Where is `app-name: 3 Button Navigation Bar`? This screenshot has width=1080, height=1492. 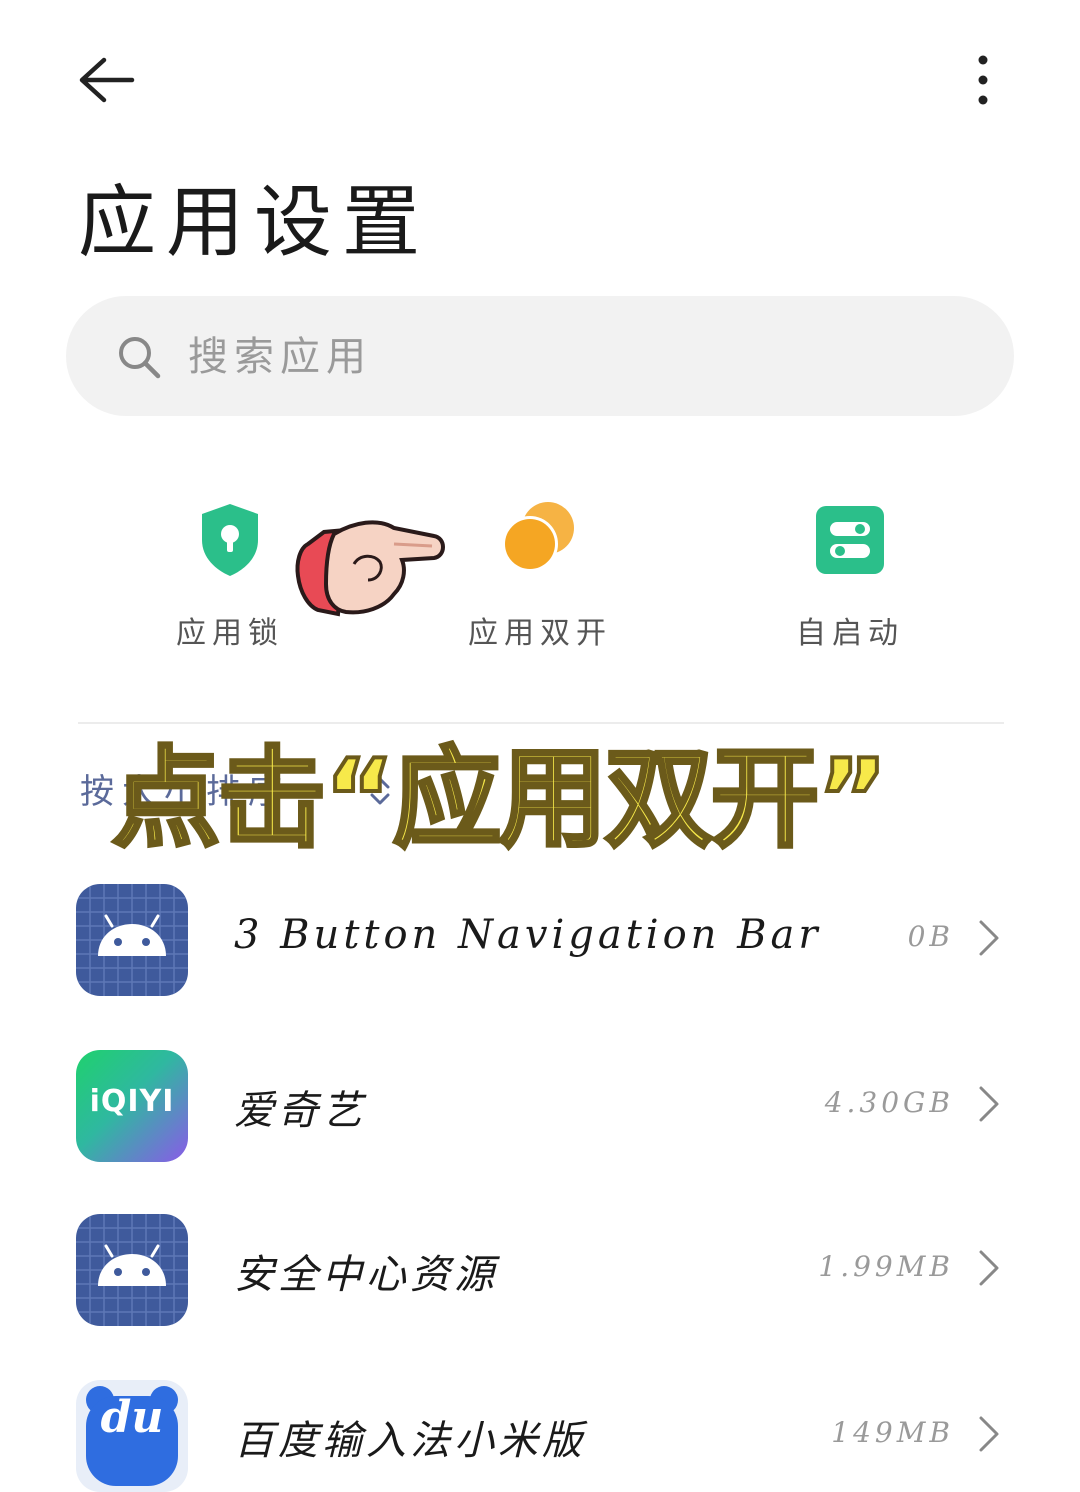
app-name: 3 Button Navigation Bar is located at coordinates (528, 935).